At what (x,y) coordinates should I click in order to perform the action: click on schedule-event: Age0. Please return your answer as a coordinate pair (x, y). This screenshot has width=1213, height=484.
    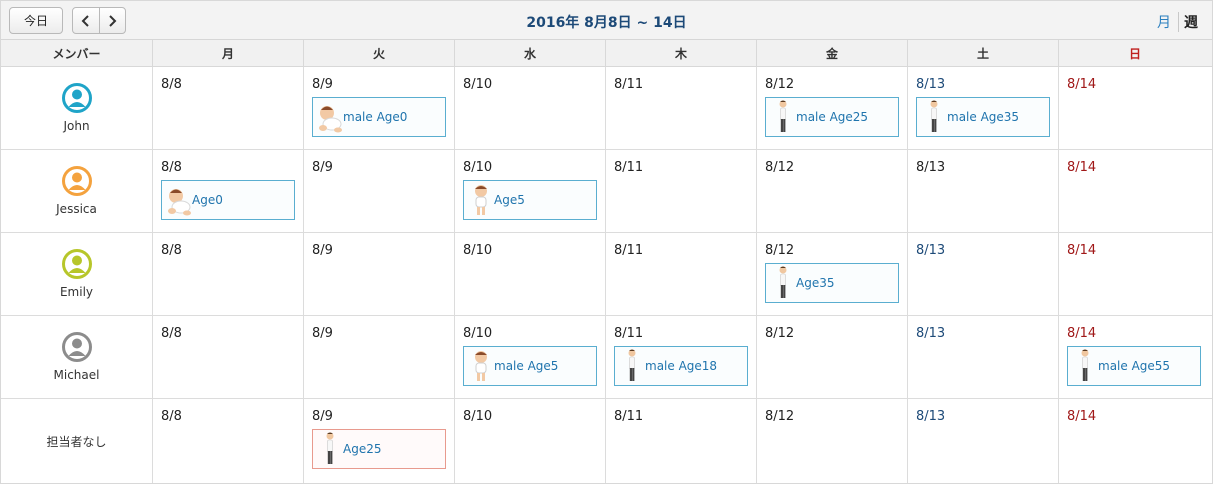
    Looking at the image, I should click on (228, 200).